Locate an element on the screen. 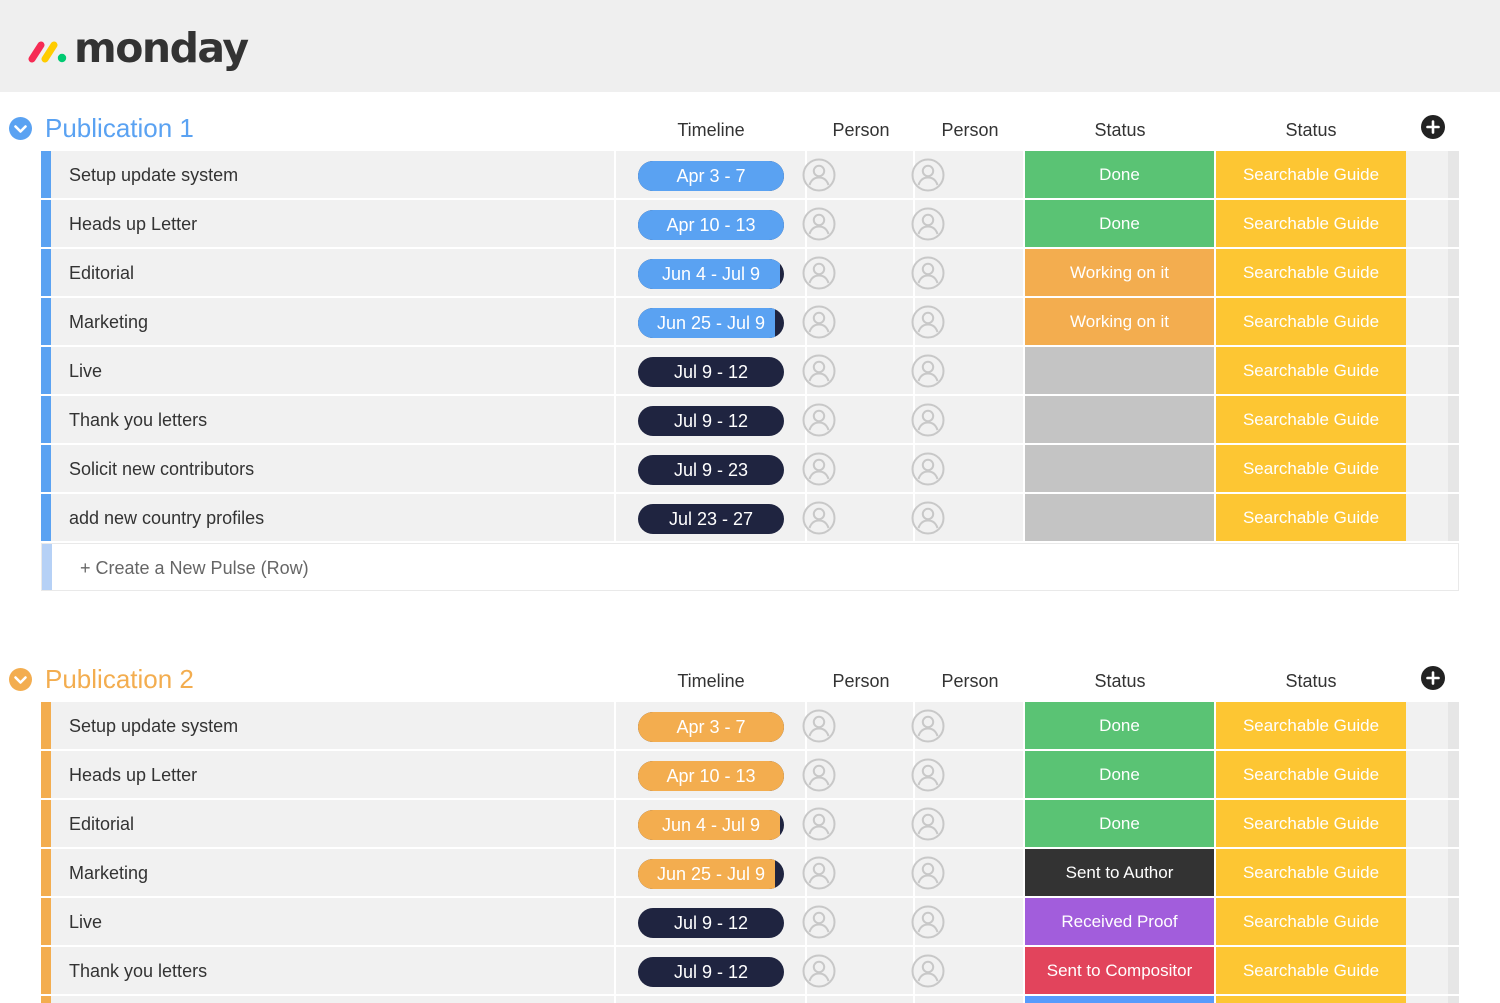  table-row: Live Jul 9 - 12 Searchable Guide is located at coordinates (750, 370).